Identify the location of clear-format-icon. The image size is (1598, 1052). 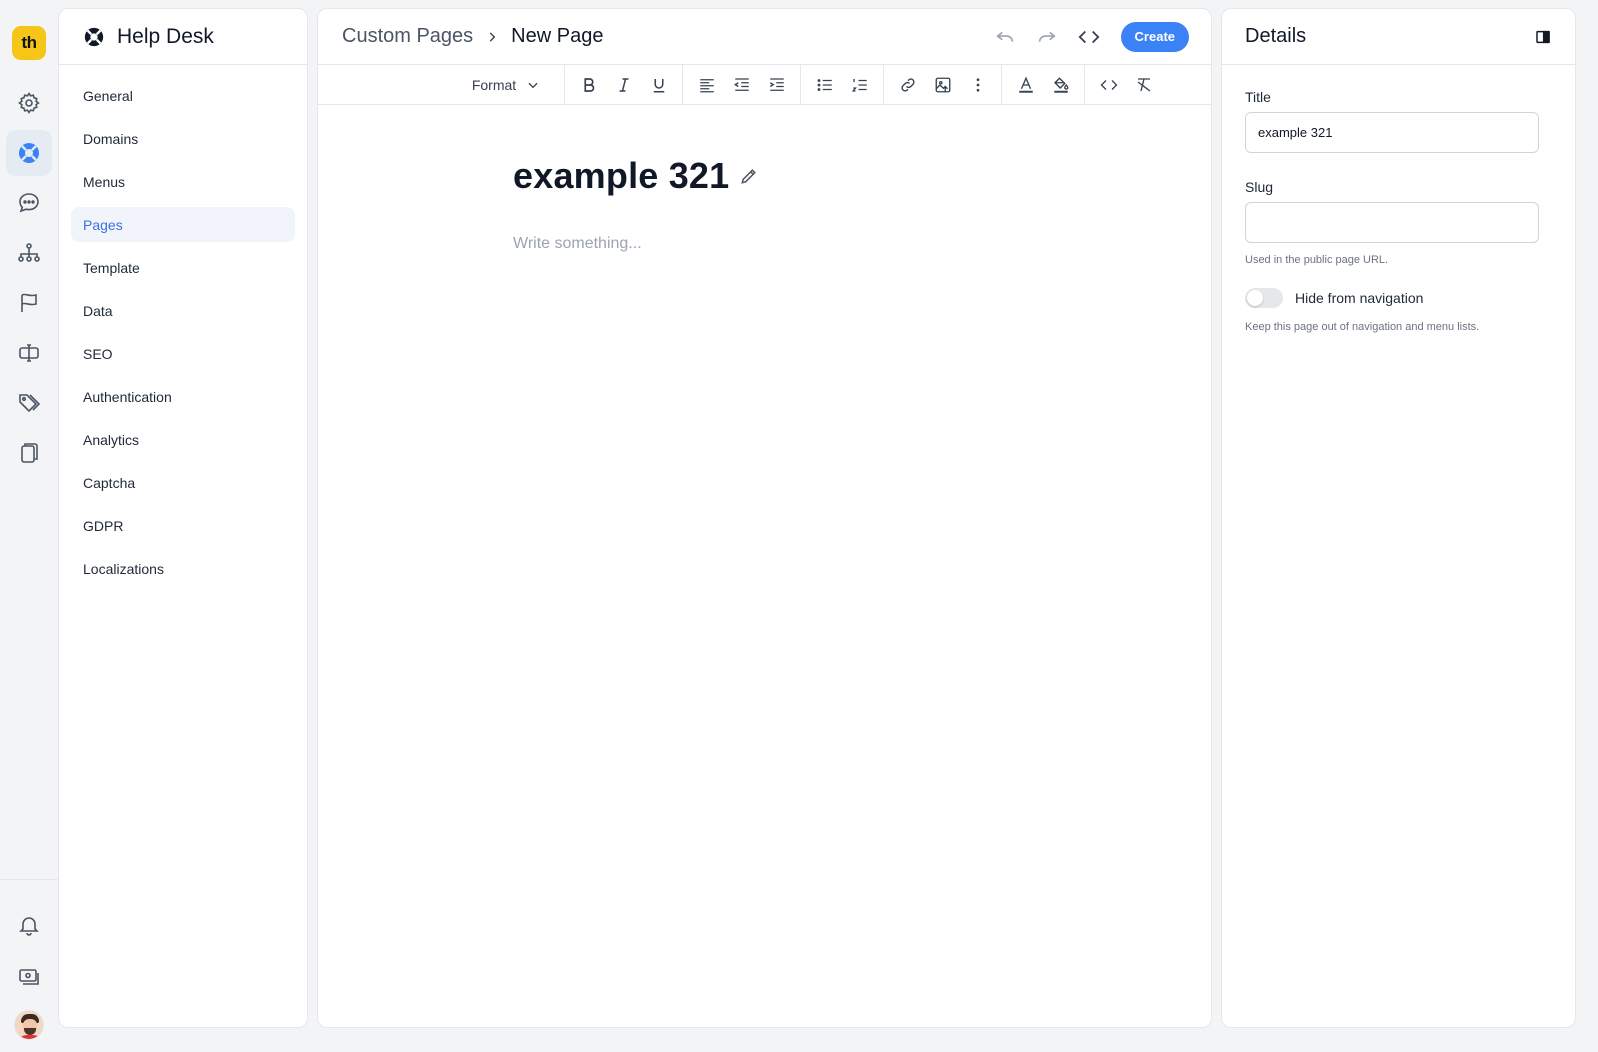
(1143, 85).